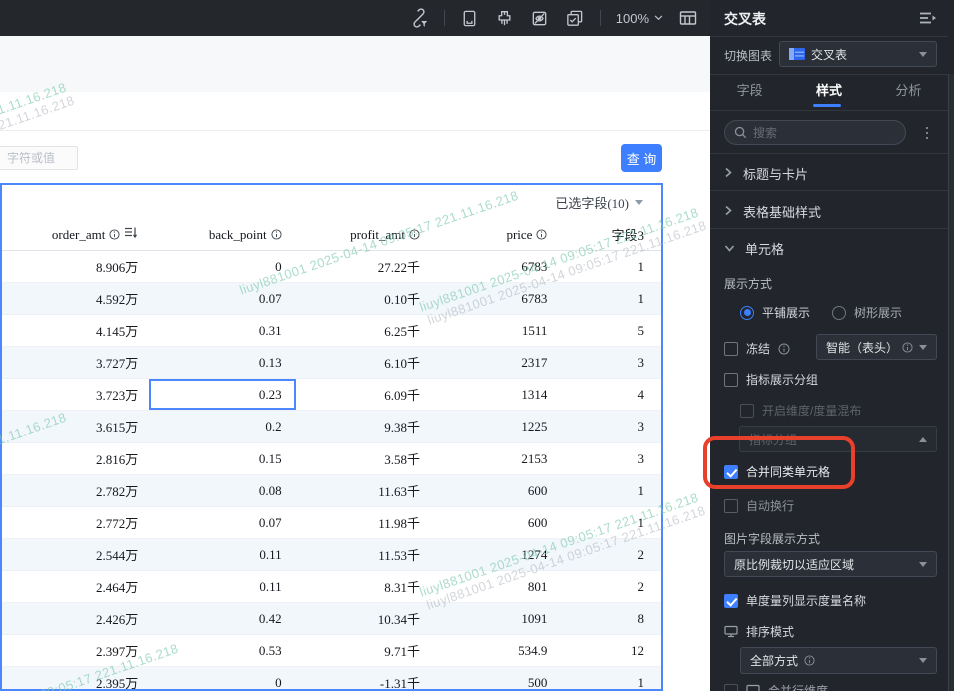  Describe the element at coordinates (609, 234) in the screenshot. I see `column-header-field3: 字段3` at that location.